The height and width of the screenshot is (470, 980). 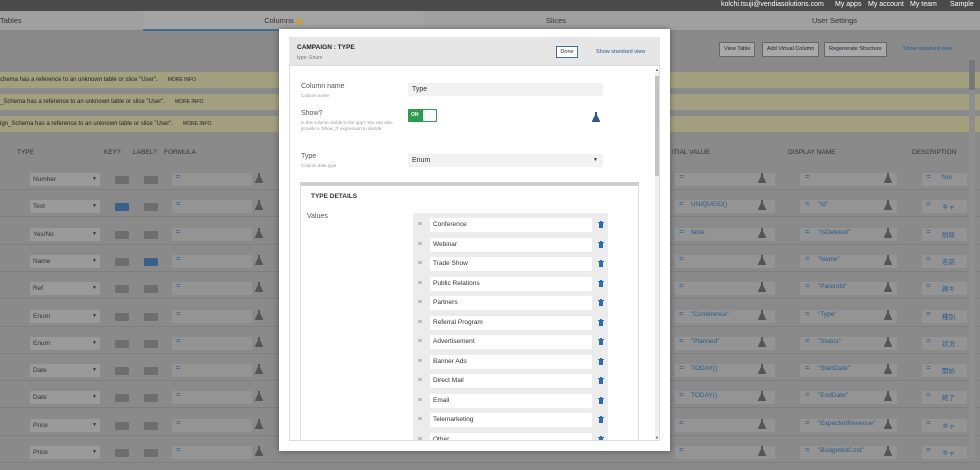 What do you see at coordinates (511, 381) in the screenshot?
I see `enum-value-input: Direct Mail` at bounding box center [511, 381].